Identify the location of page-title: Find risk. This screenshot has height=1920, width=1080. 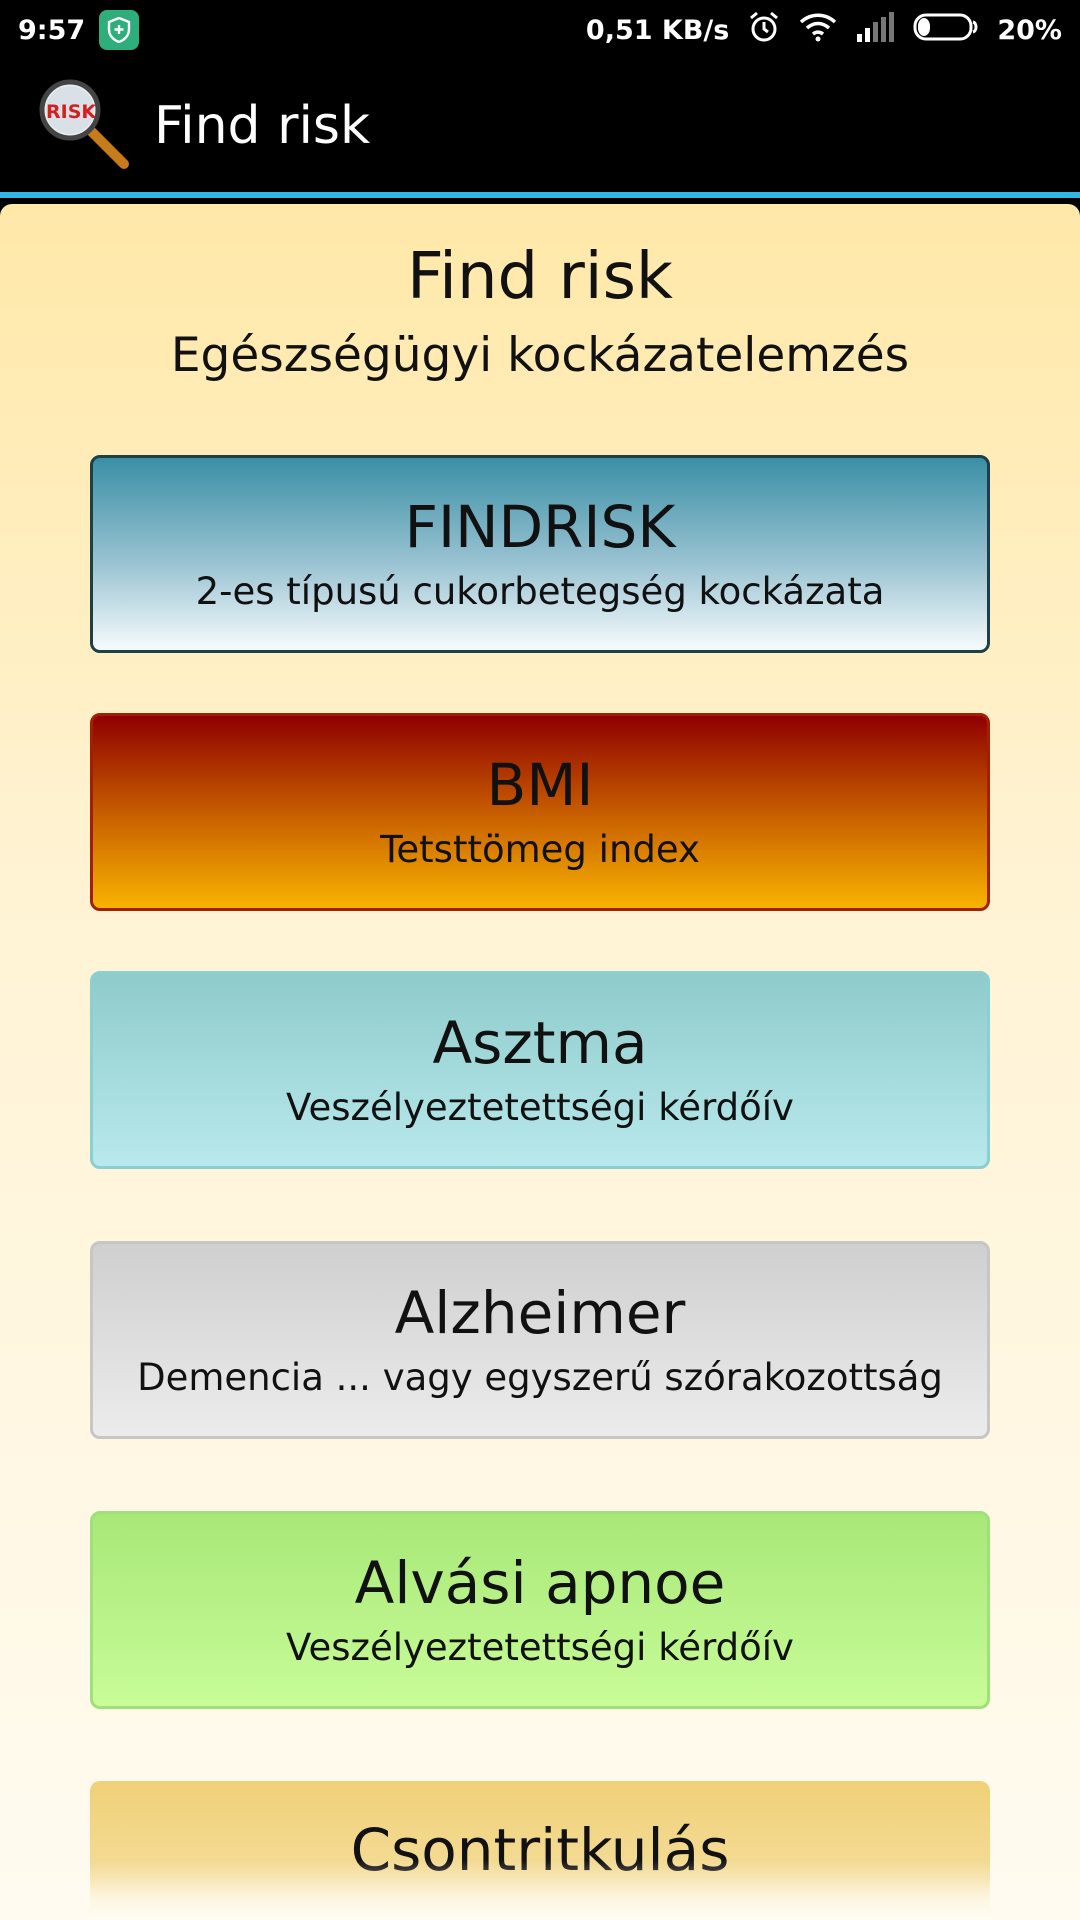
(540, 277).